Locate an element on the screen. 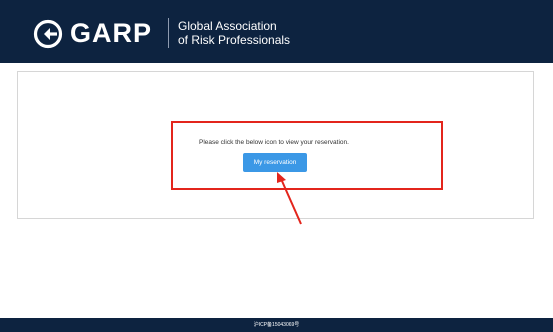  tagline-line-2: of Risk Professionals is located at coordinates (234, 40).